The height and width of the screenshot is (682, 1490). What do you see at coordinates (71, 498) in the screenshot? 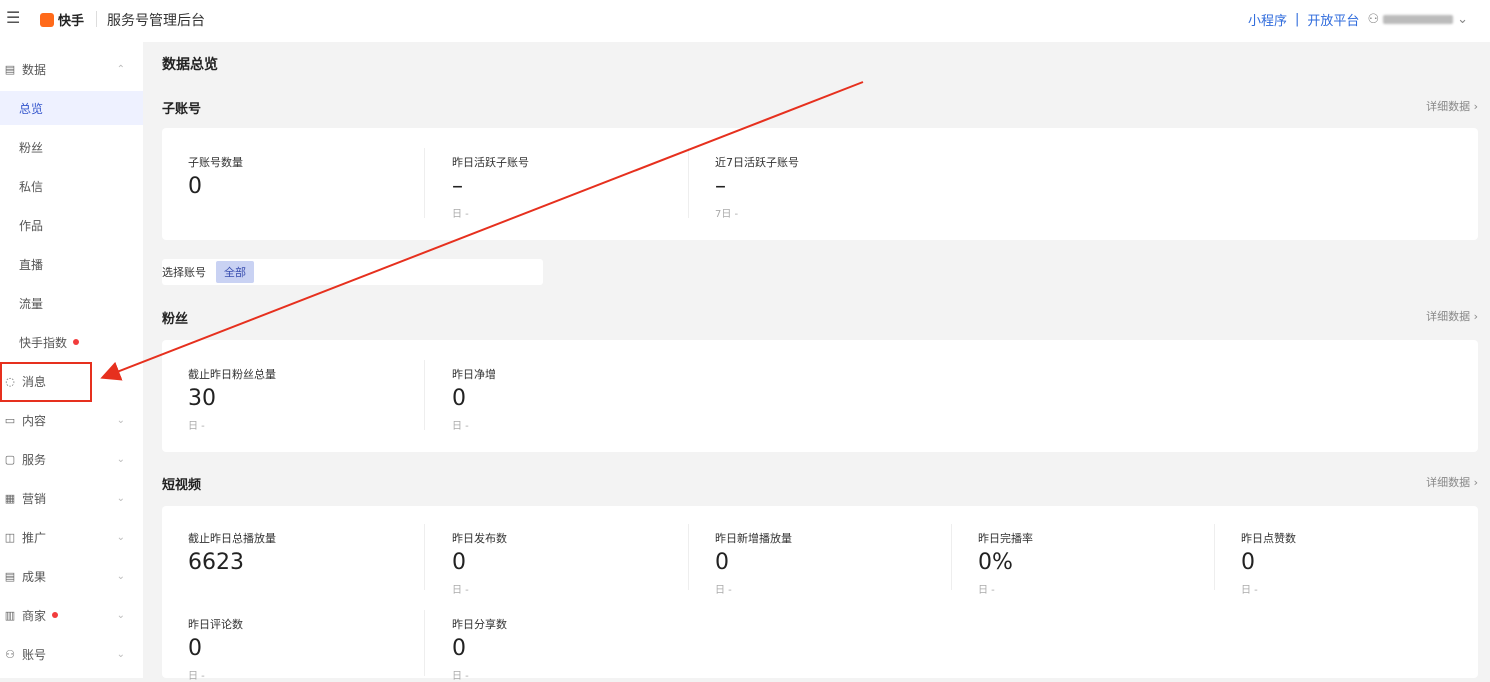
I see `sidebar-item-marketing: ▦ 营销 ⌄` at bounding box center [71, 498].